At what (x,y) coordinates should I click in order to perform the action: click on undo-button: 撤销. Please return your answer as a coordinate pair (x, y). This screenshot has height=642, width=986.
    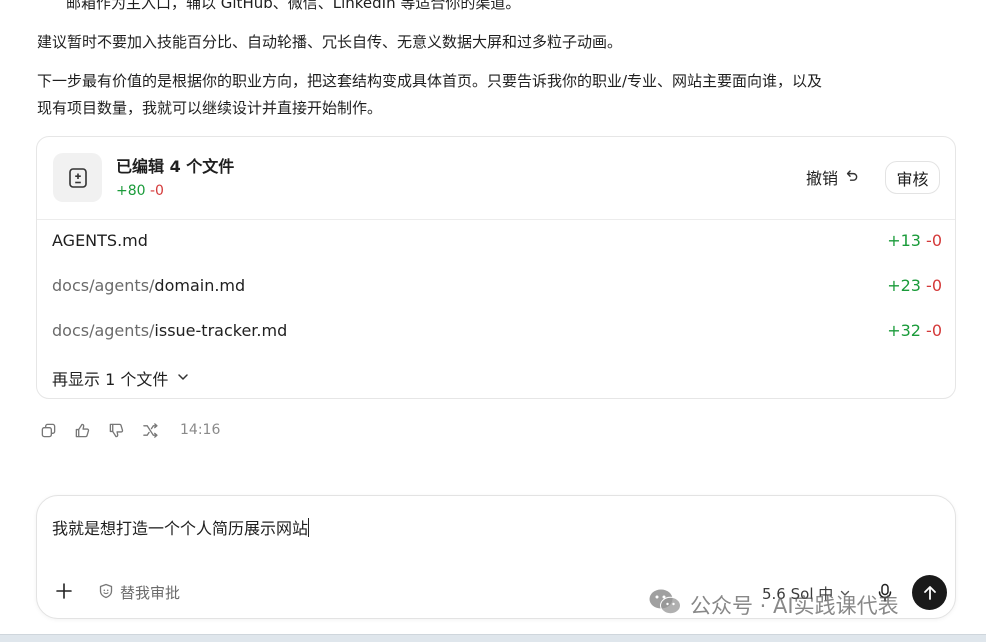
    Looking at the image, I should click on (832, 177).